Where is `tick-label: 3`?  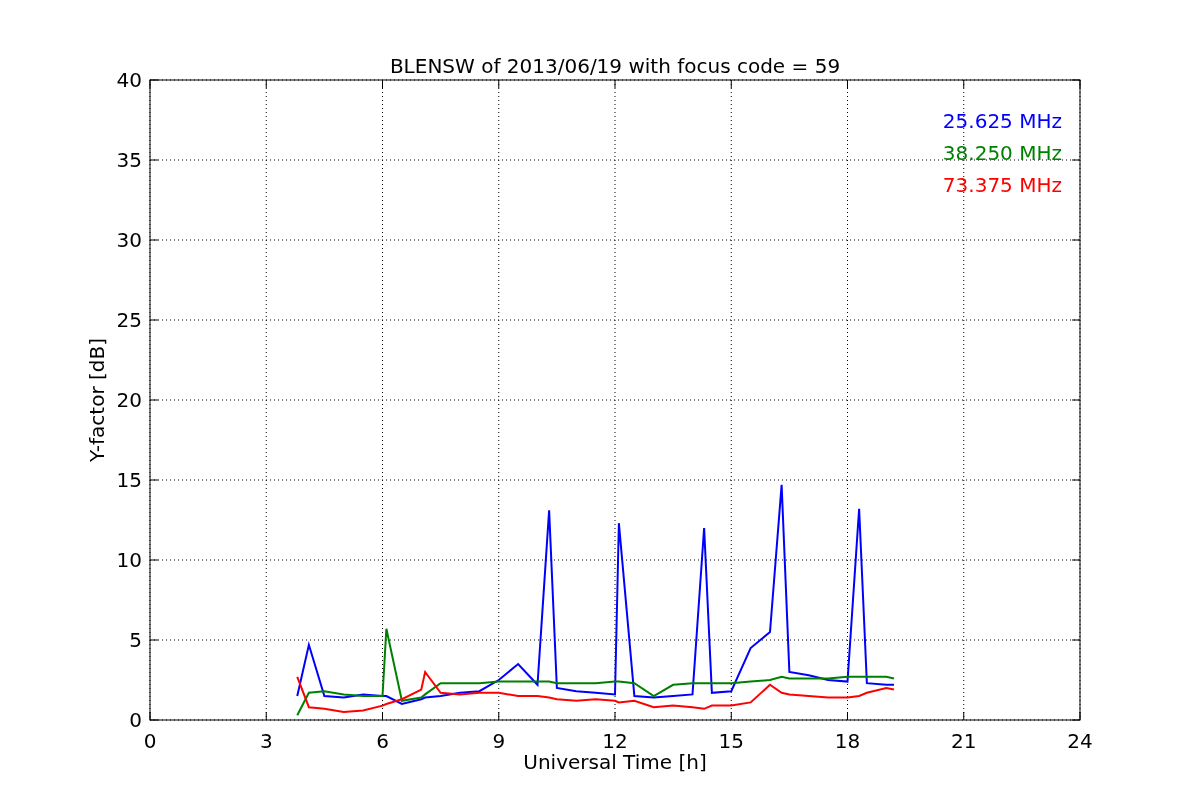 tick-label: 3 is located at coordinates (266, 741).